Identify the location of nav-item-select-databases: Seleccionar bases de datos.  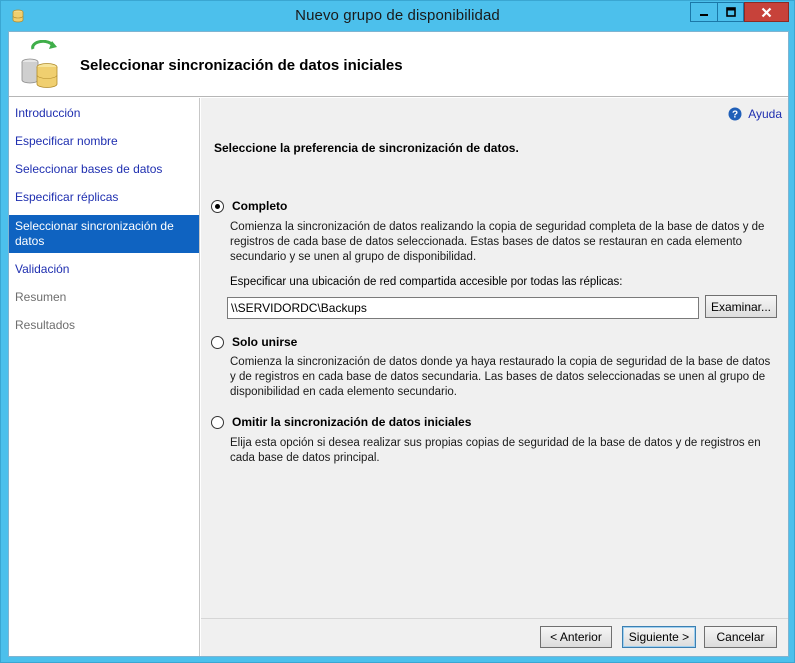
(104, 169).